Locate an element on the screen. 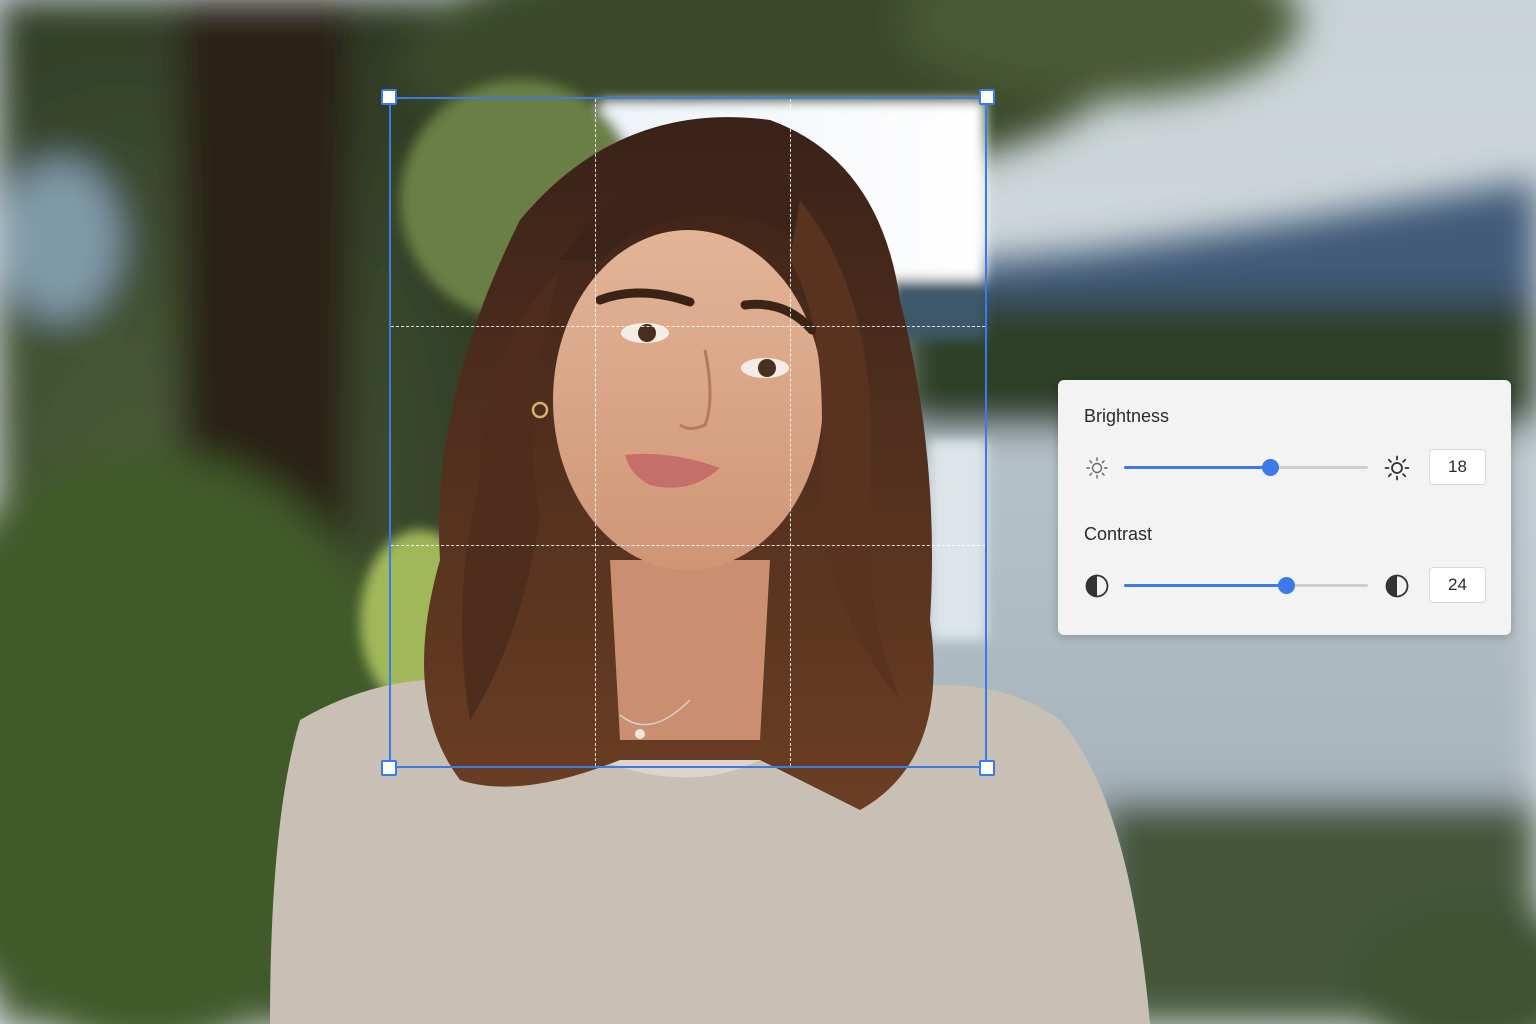 The width and height of the screenshot is (1536, 1024). brightness-value-field: 18 is located at coordinates (1457, 467).